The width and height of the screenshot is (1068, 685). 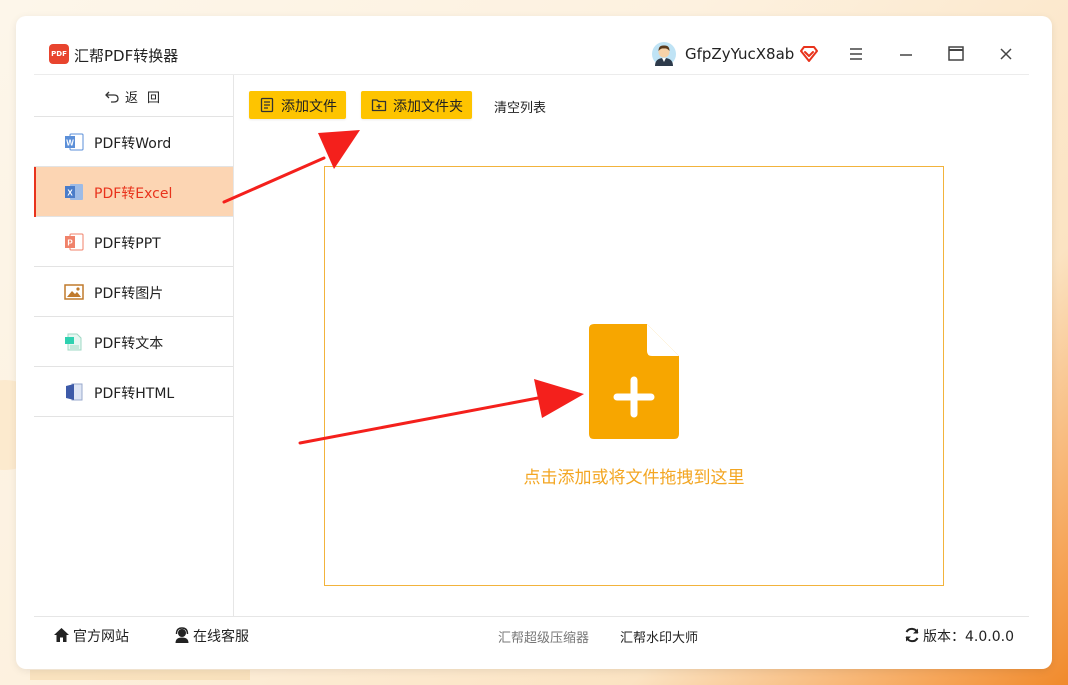 I want to click on add-folder-button: 添加文件夹, so click(x=416, y=105).